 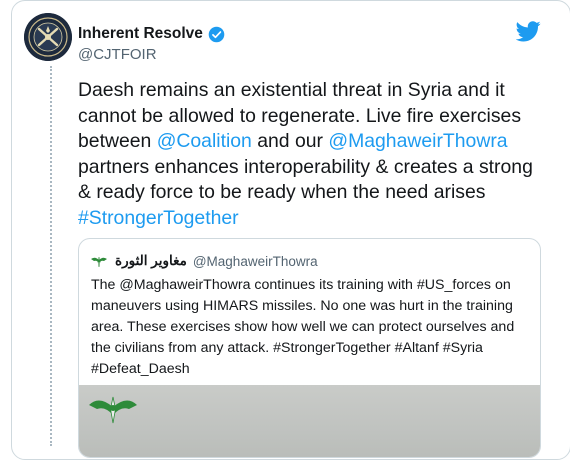 What do you see at coordinates (158, 218) in the screenshot?
I see `hashtag-link-strongertogether: #StrongerTogether` at bounding box center [158, 218].